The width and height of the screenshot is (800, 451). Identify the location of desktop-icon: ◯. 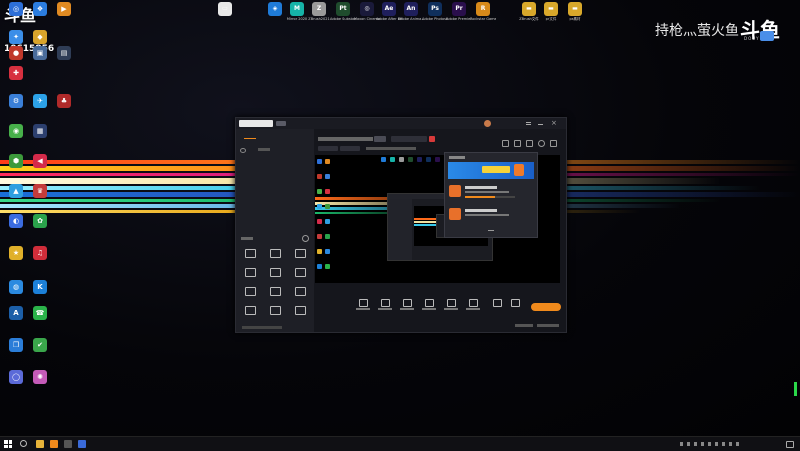
(16, 381).